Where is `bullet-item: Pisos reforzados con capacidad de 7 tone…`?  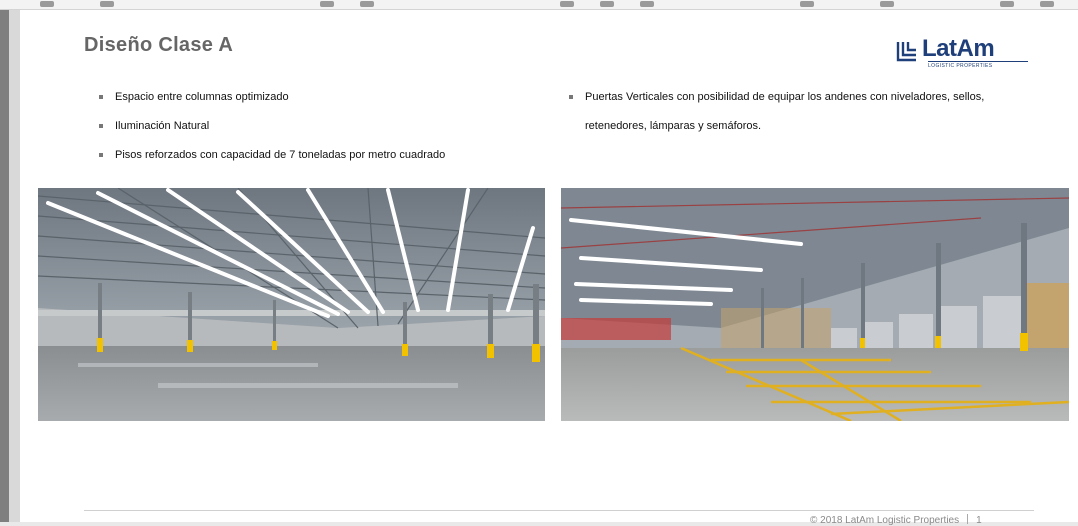 bullet-item: Pisos reforzados con capacidad de 7 tone… is located at coordinates (306, 155).